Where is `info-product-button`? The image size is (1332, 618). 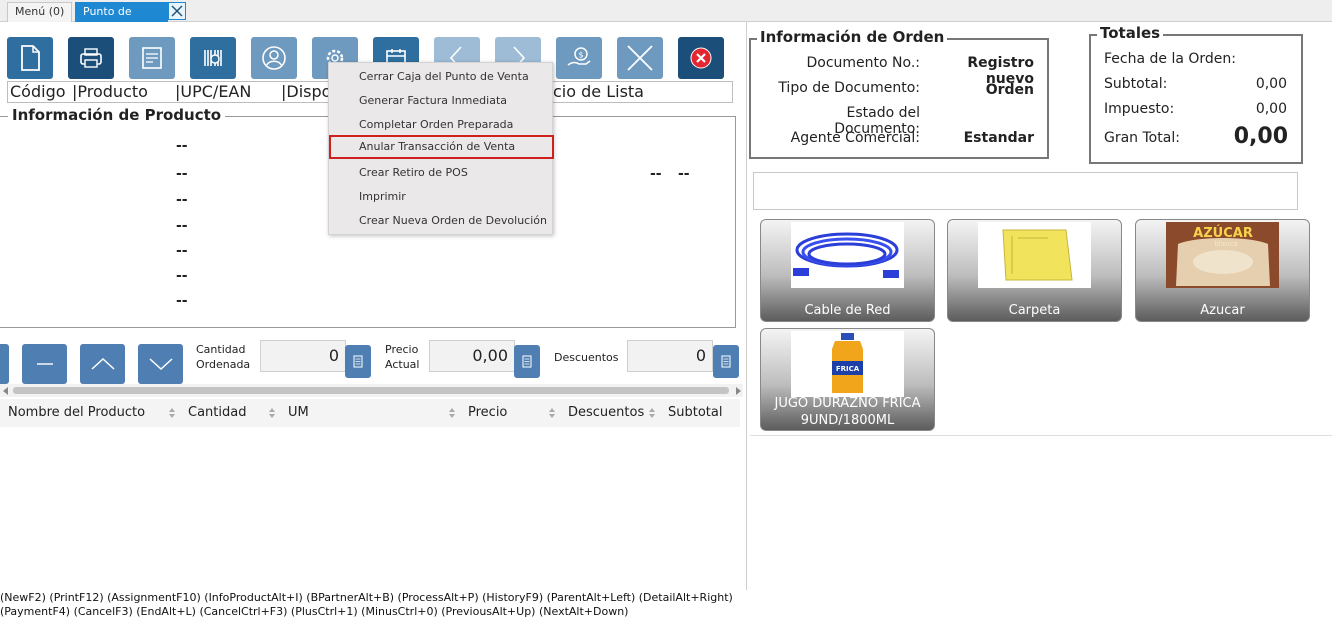
info-product-button is located at coordinates (213, 58).